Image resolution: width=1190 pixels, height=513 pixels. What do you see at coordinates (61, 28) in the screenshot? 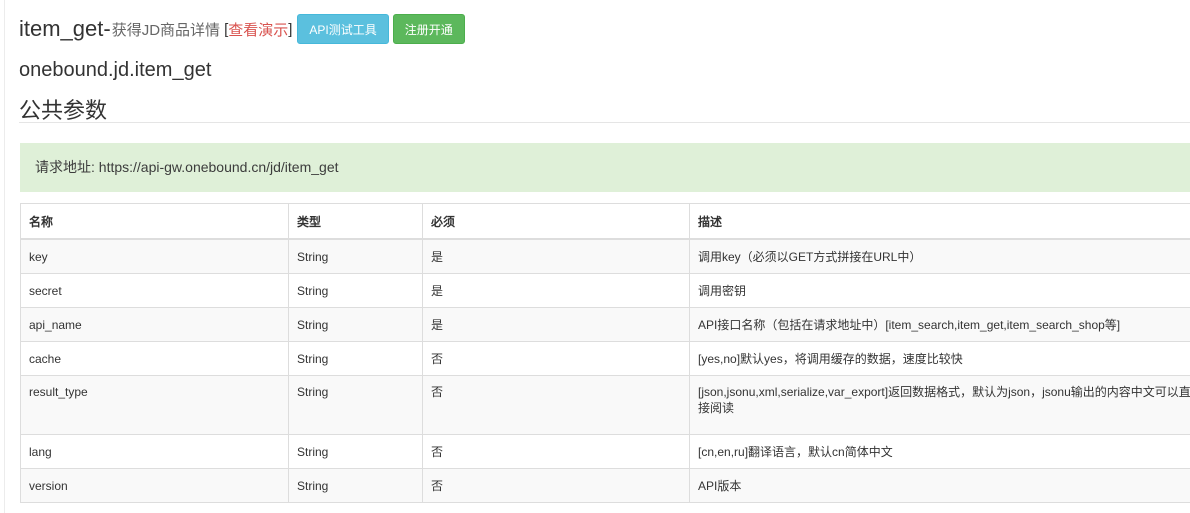
I see `api-name: item_get` at bounding box center [61, 28].